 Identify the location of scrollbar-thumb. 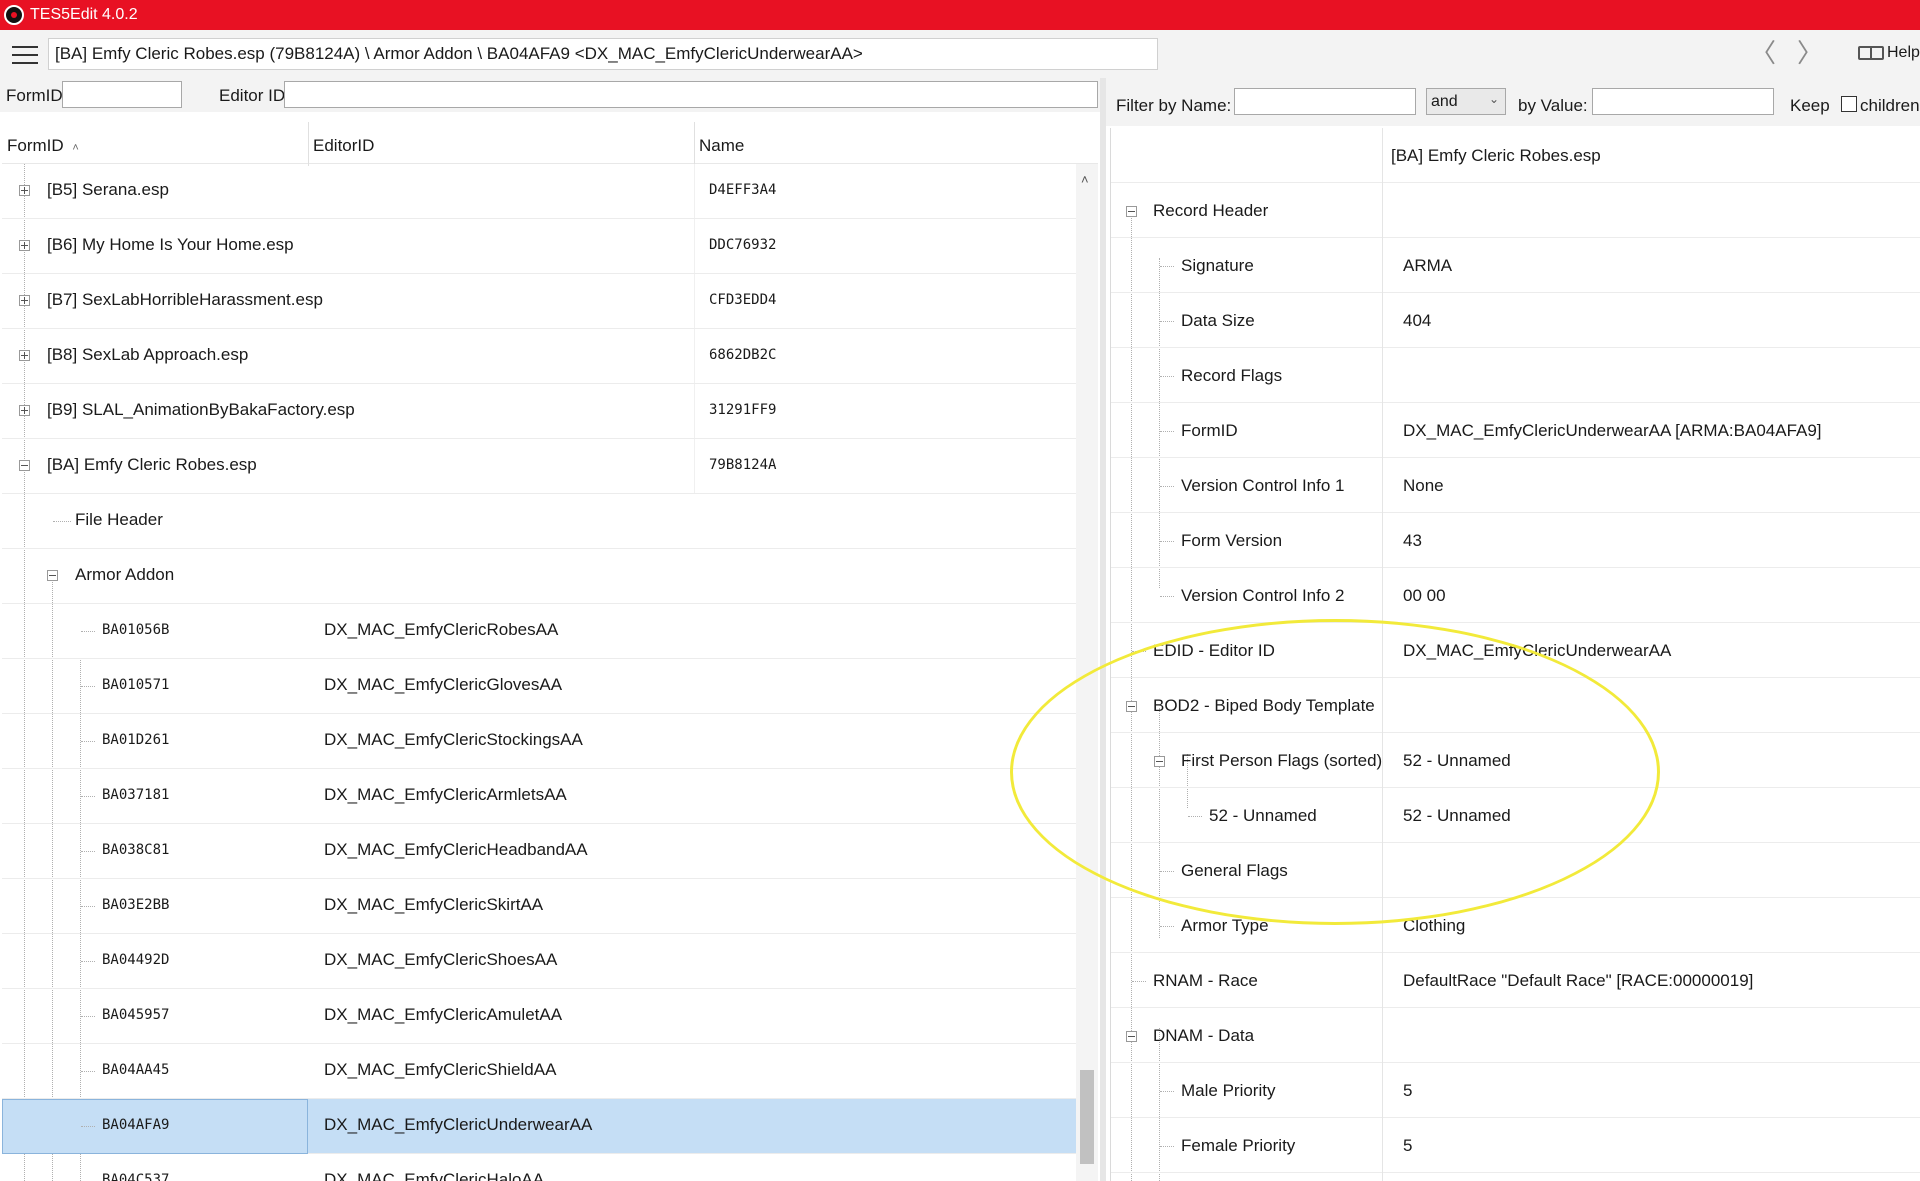
(1087, 1117).